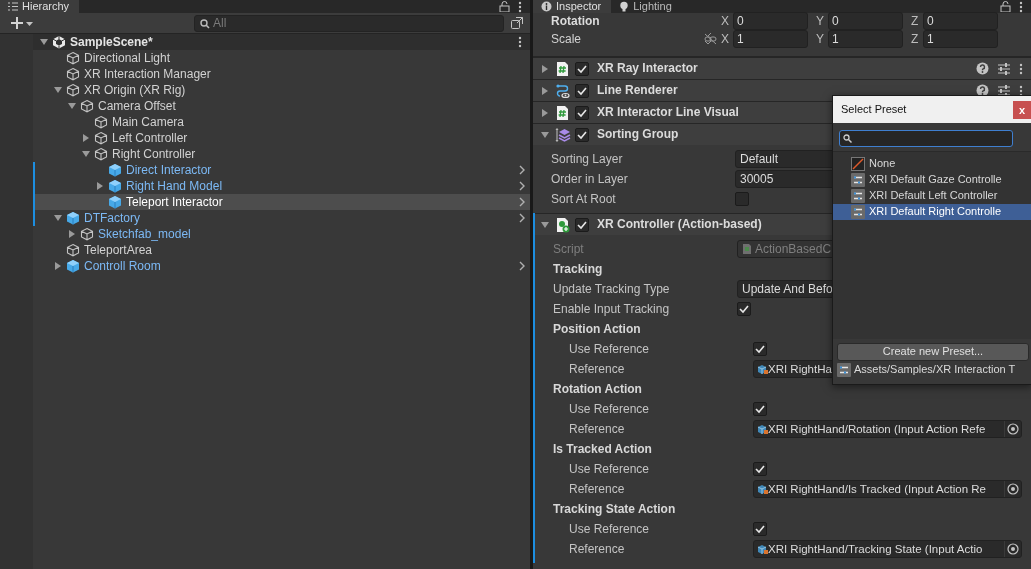 This screenshot has height=569, width=1031. I want to click on preset-item: None, so click(932, 164).